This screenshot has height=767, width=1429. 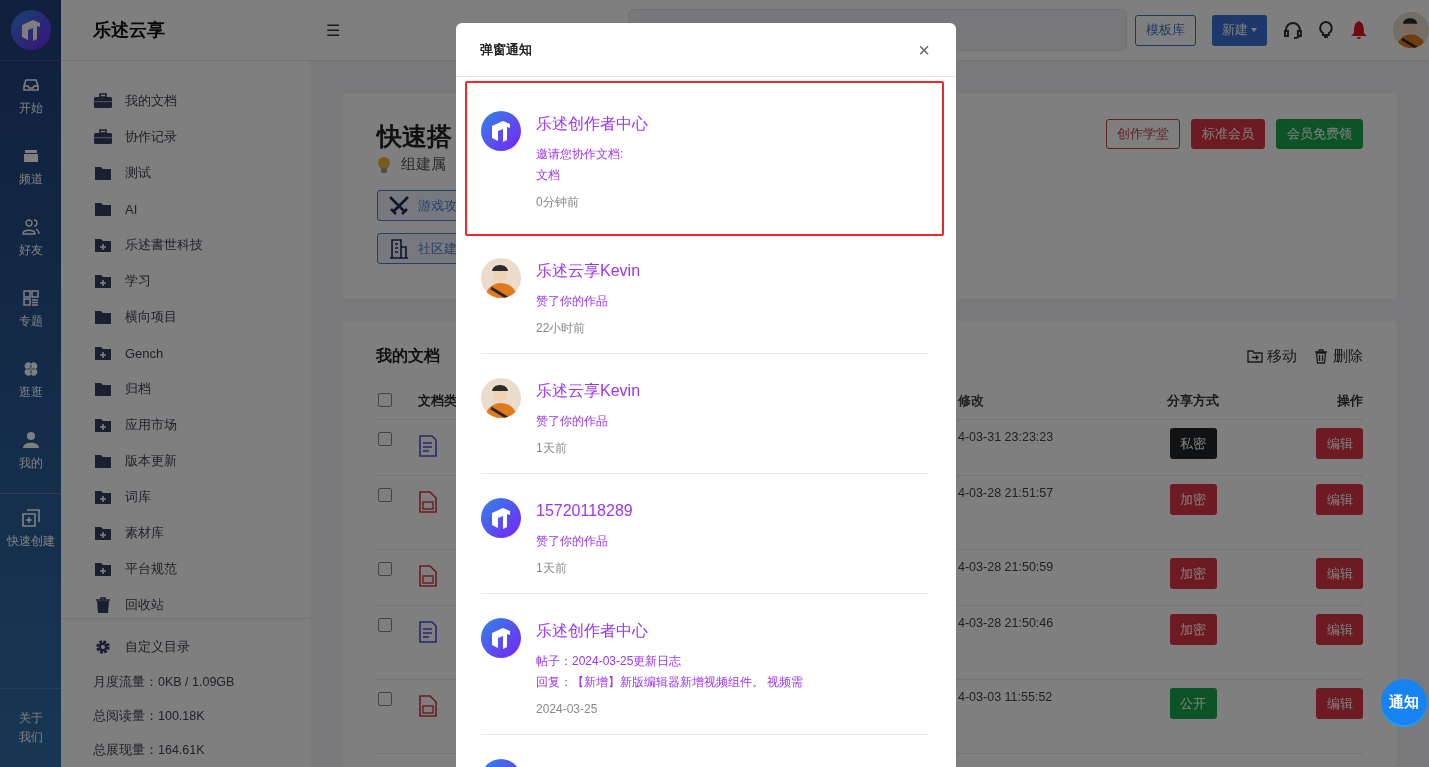 What do you see at coordinates (1006, 567) in the screenshot?
I see `table-cell: 4-03-28 21:50:59` at bounding box center [1006, 567].